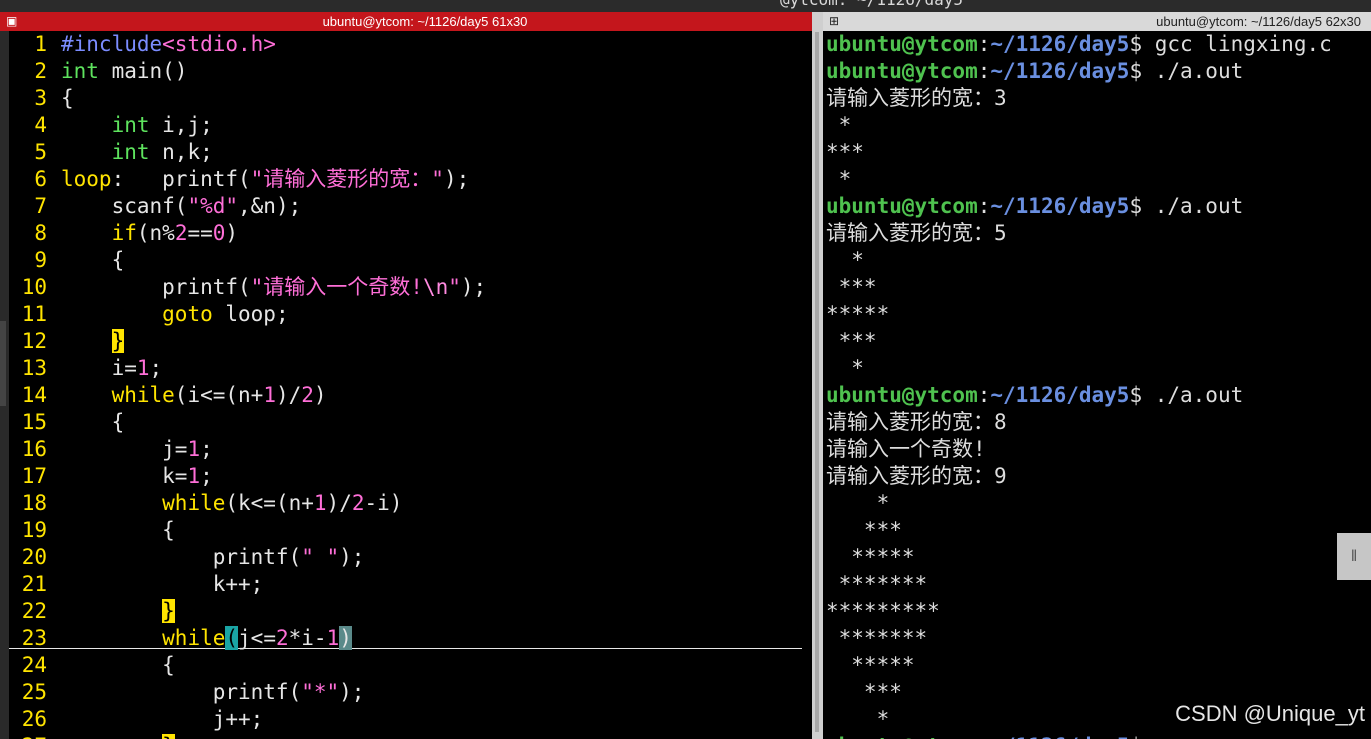 Image resolution: width=1371 pixels, height=739 pixels. I want to click on code-token: printf(, so click(181, 557).